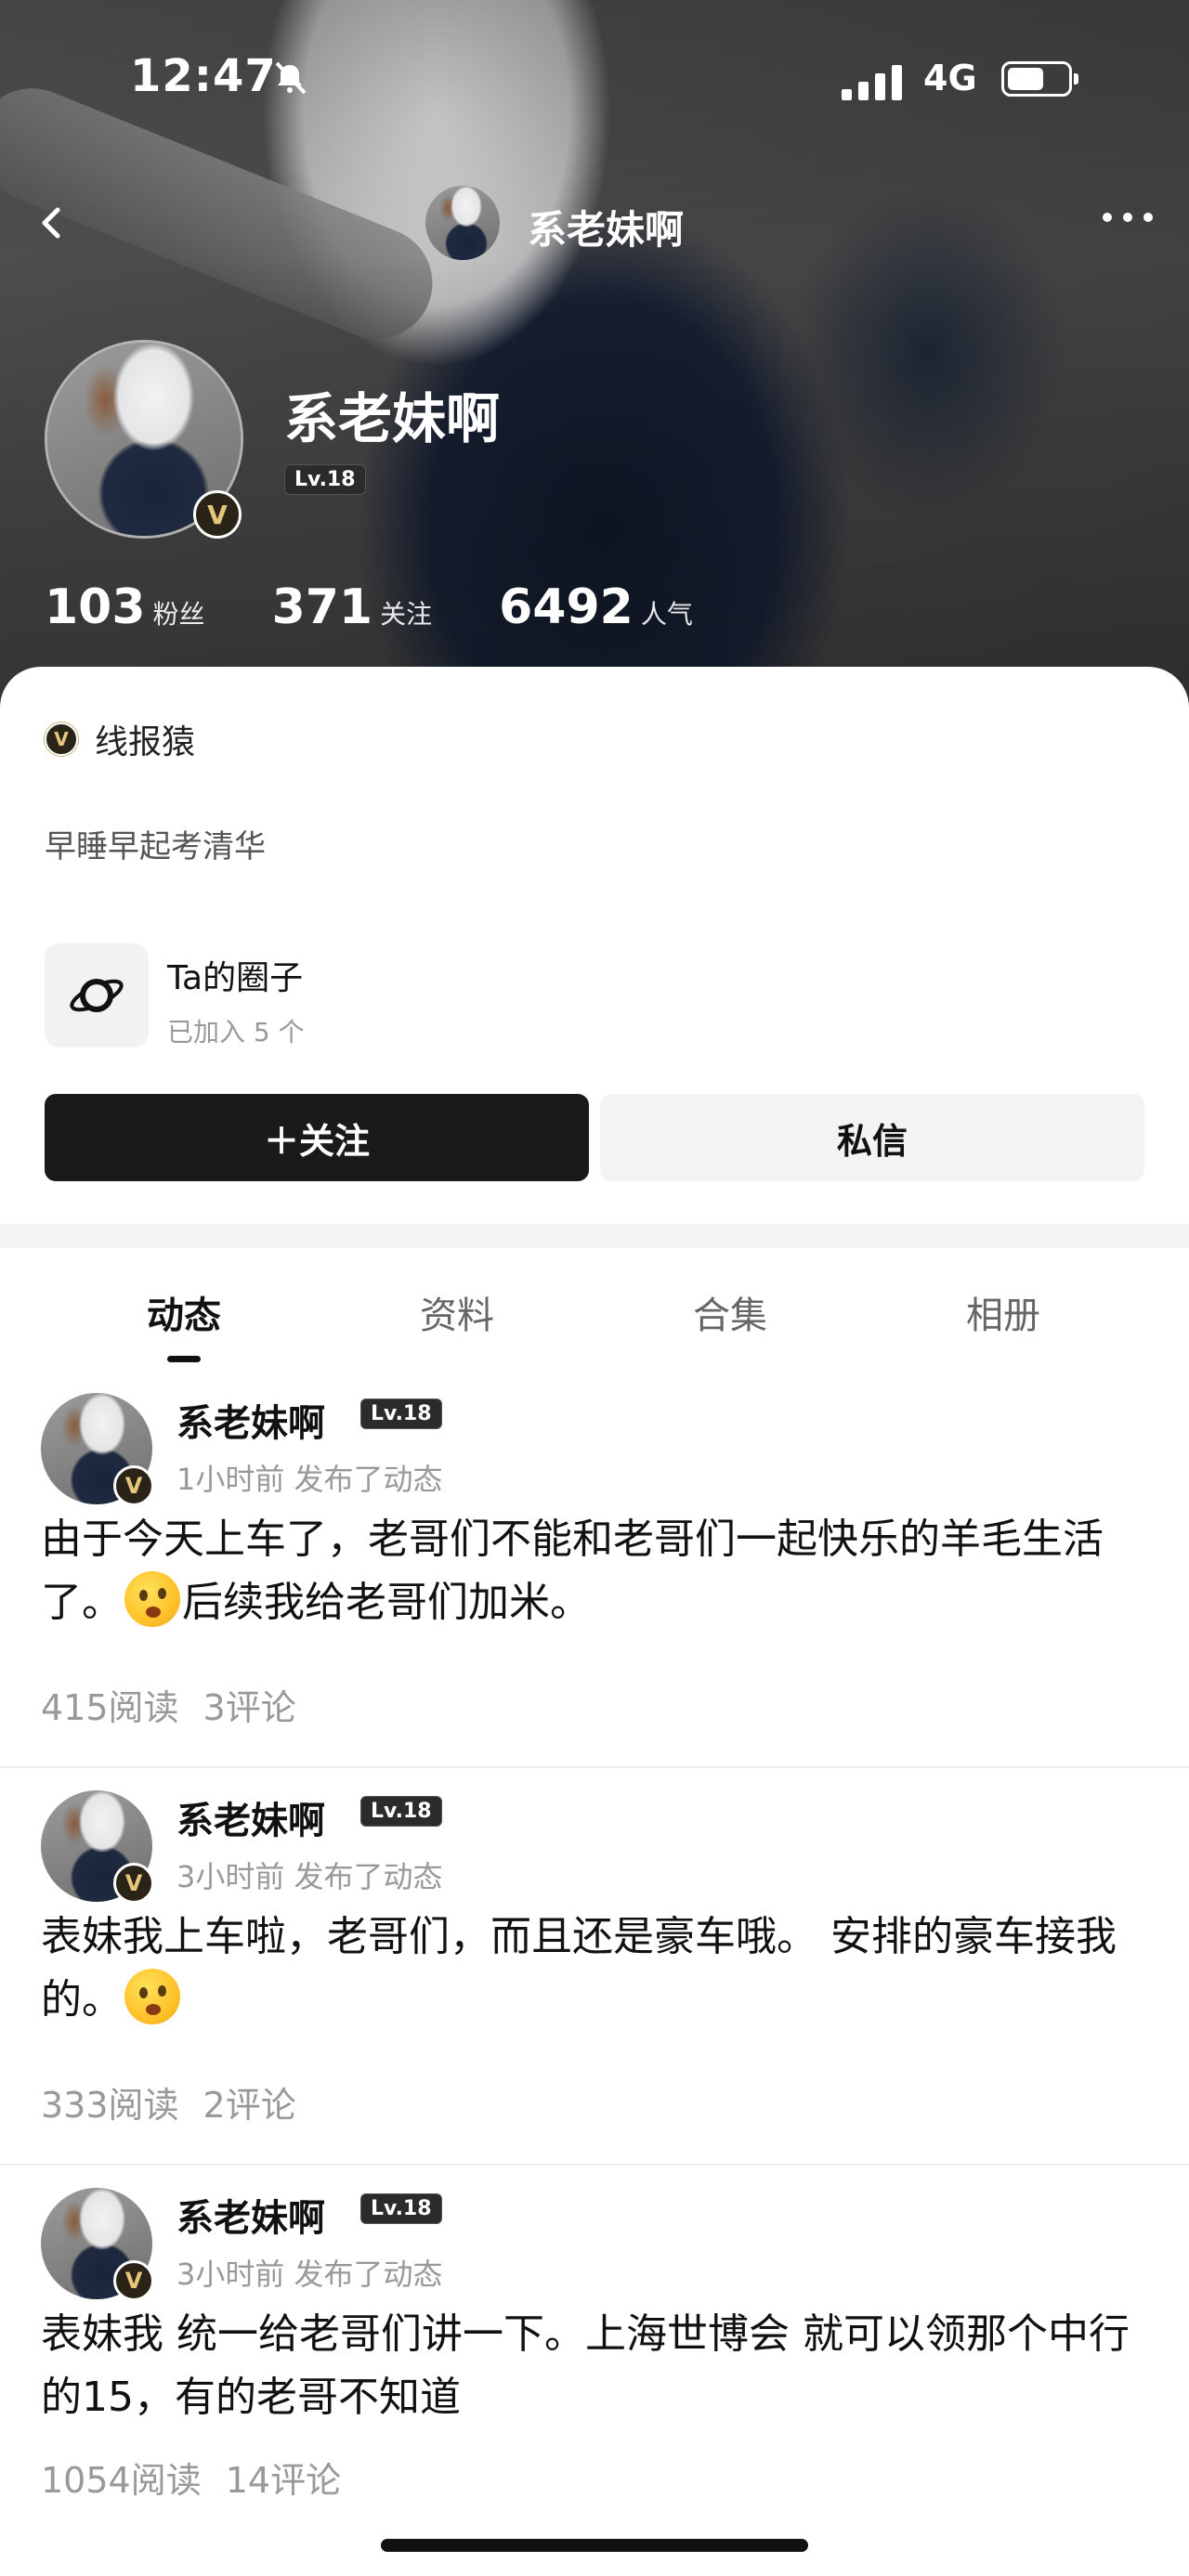 The height and width of the screenshot is (2576, 1189). What do you see at coordinates (950, 78) in the screenshot?
I see `network-label: 4G` at bounding box center [950, 78].